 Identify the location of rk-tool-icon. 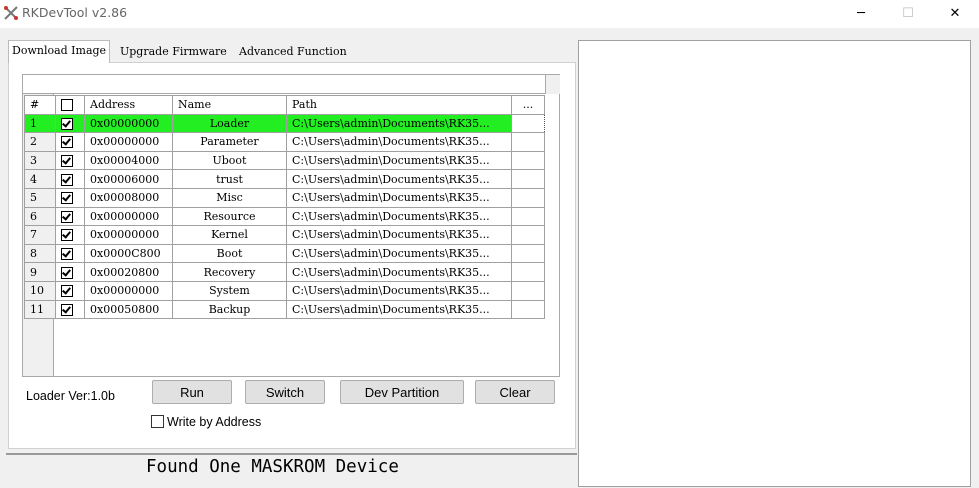
(11, 13).